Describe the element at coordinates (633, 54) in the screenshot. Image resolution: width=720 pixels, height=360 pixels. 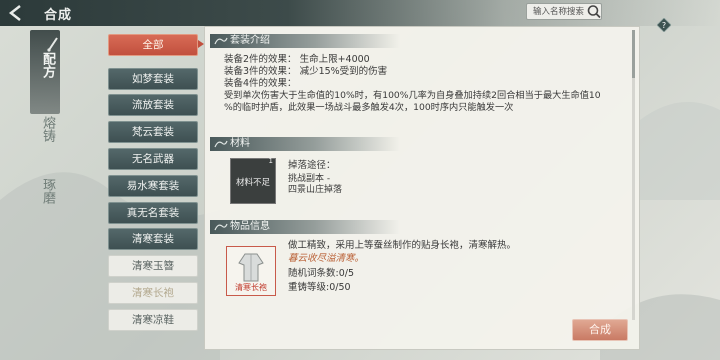
I see `scrollbar-thumb` at that location.